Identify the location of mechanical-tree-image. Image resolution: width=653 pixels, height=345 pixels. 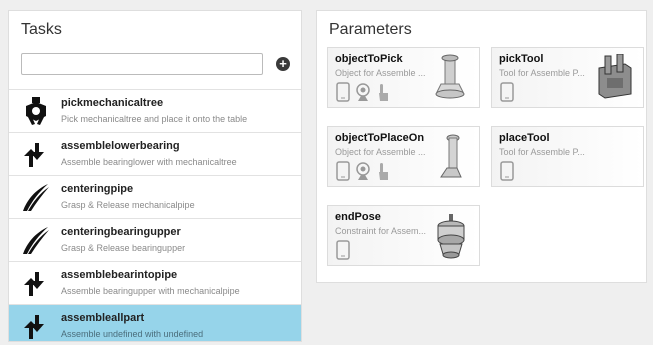
(450, 76).